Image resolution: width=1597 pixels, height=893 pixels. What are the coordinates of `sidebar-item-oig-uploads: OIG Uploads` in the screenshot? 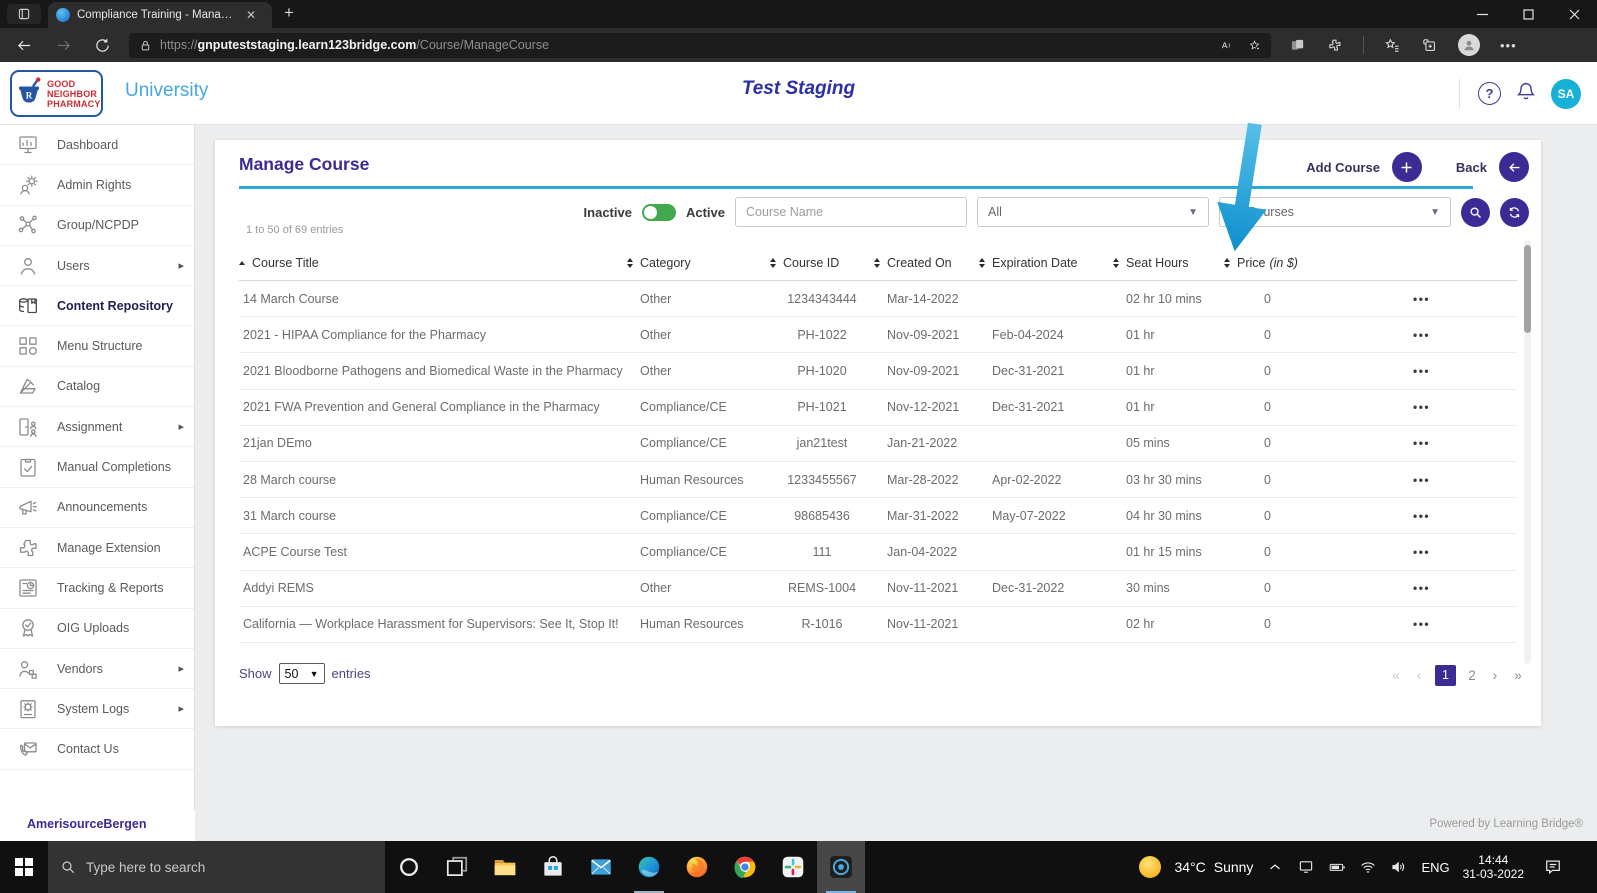 It's located at (97, 629).